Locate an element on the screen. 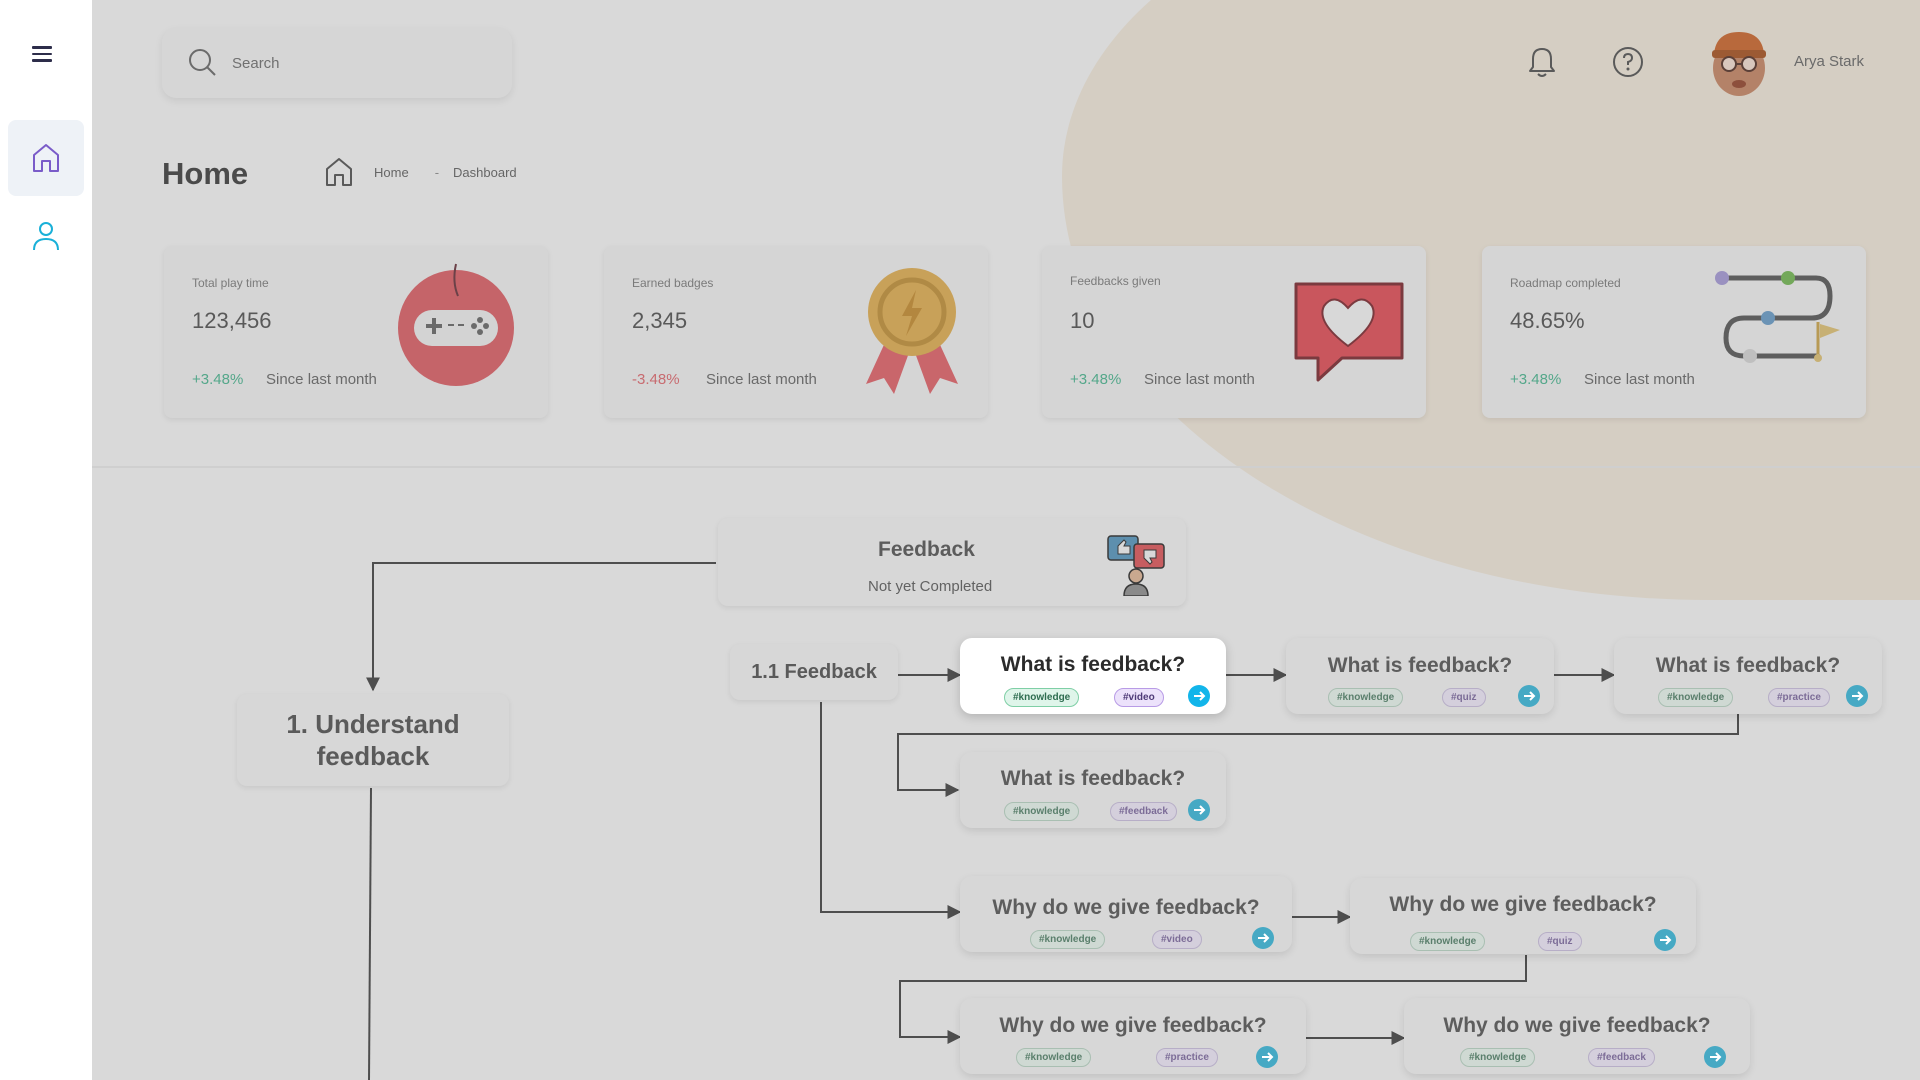 The width and height of the screenshot is (1920, 1080). sidebar is located at coordinates (46, 540).